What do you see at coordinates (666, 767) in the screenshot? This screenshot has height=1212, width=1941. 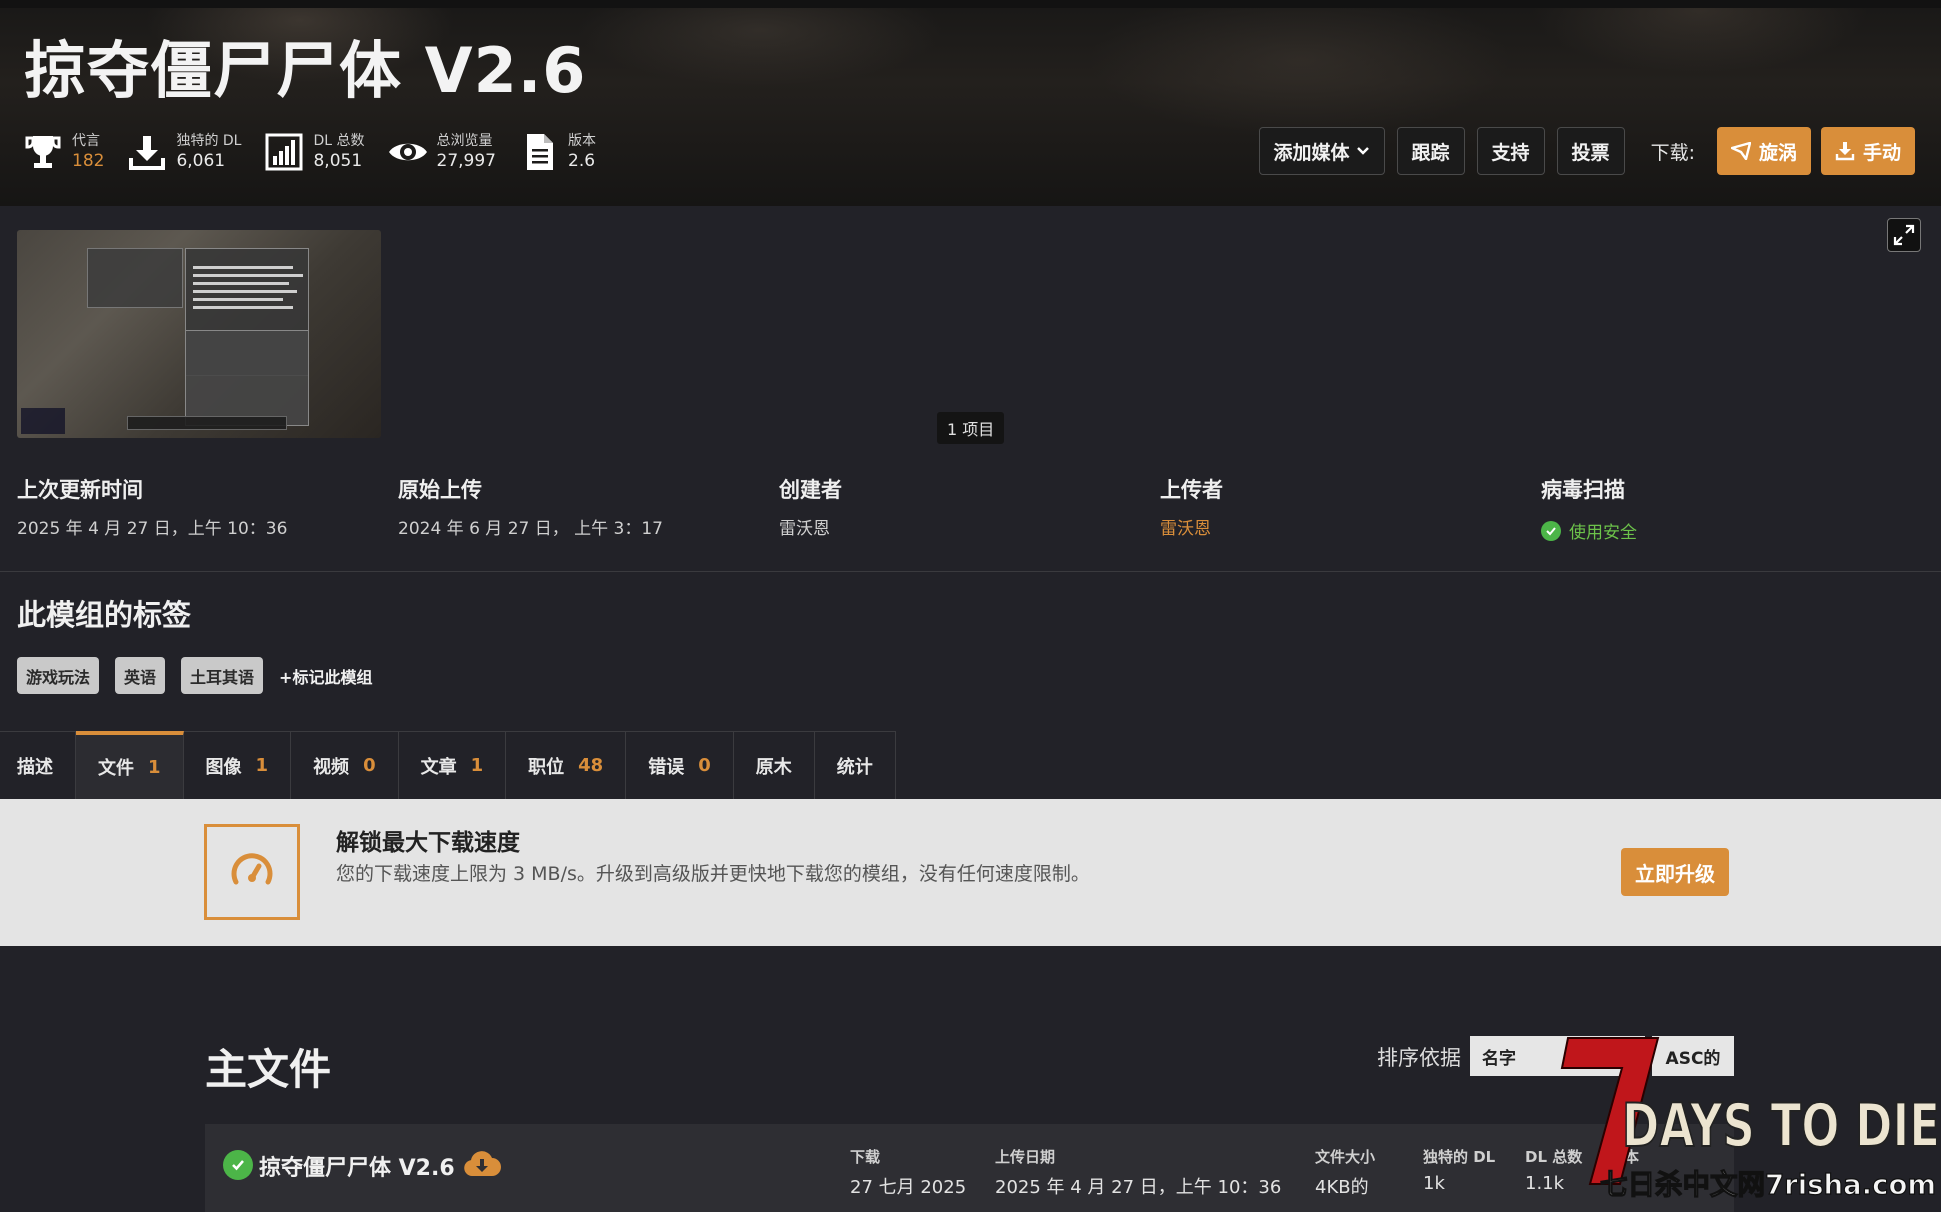 I see `tab-label: 错误` at bounding box center [666, 767].